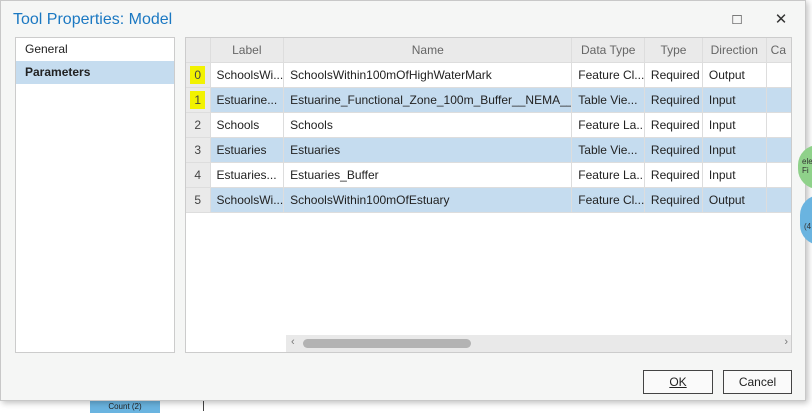  I want to click on model-node-green-text: ele Fi, so click(807, 166).